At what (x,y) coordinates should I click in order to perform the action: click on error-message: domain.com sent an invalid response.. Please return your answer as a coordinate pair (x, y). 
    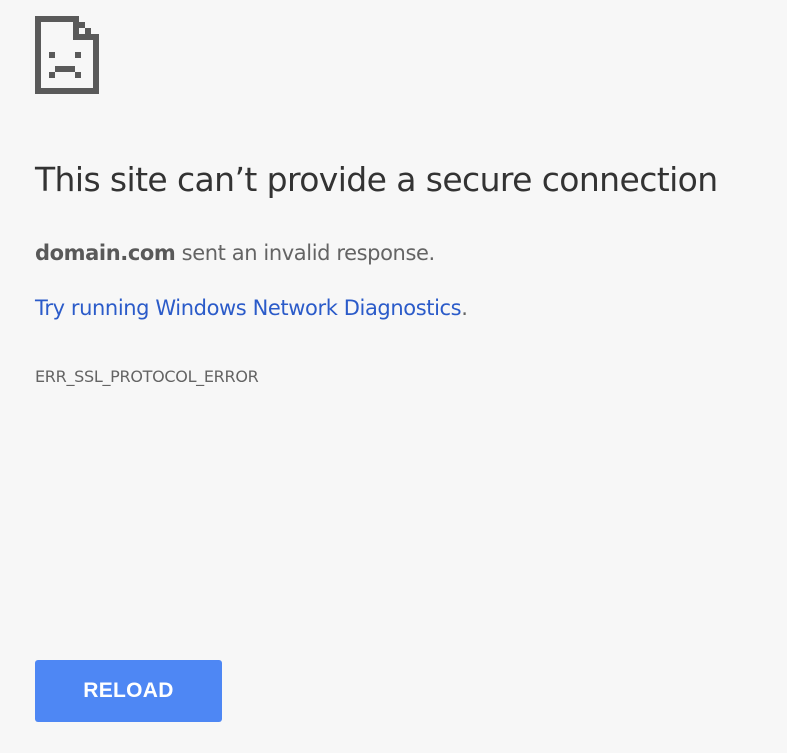
    Looking at the image, I should click on (235, 253).